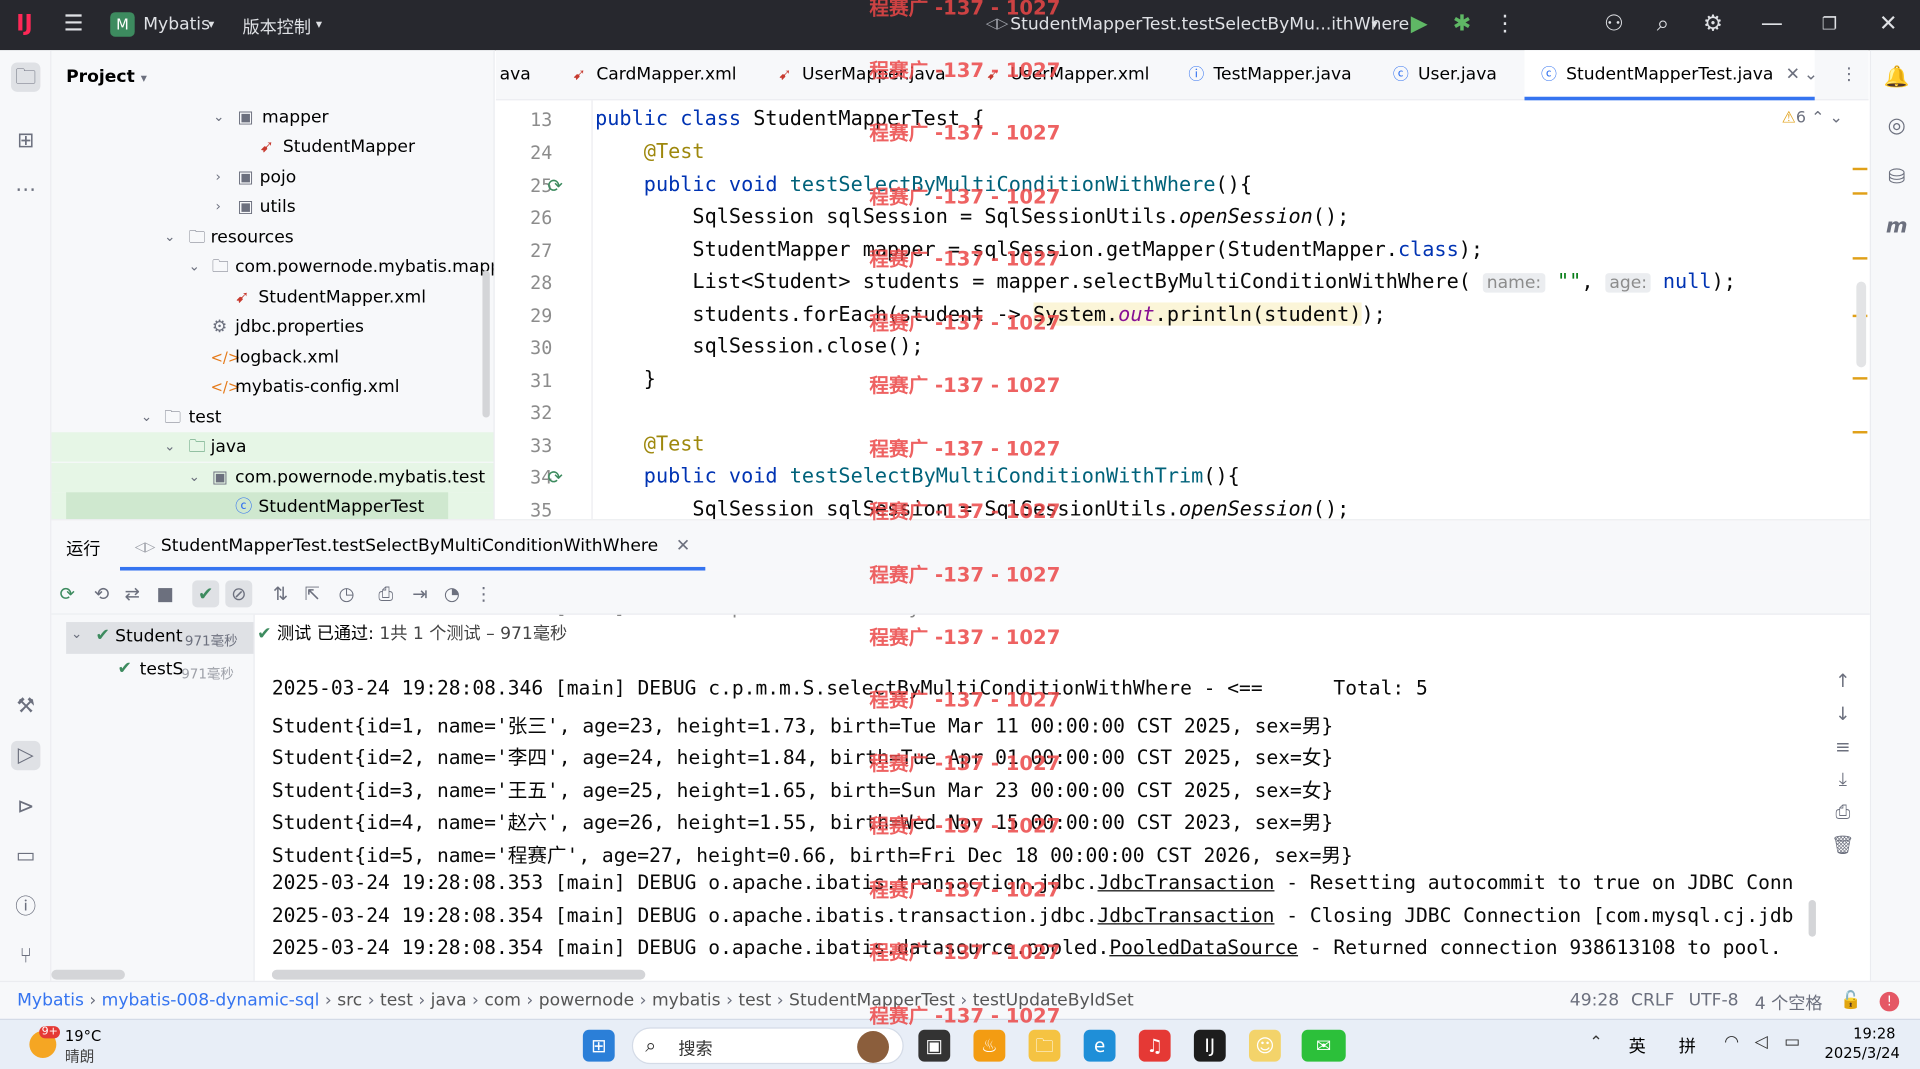  I want to click on tab-usermapper-xml: ➹ UserMapper.xml, so click(1066, 75).